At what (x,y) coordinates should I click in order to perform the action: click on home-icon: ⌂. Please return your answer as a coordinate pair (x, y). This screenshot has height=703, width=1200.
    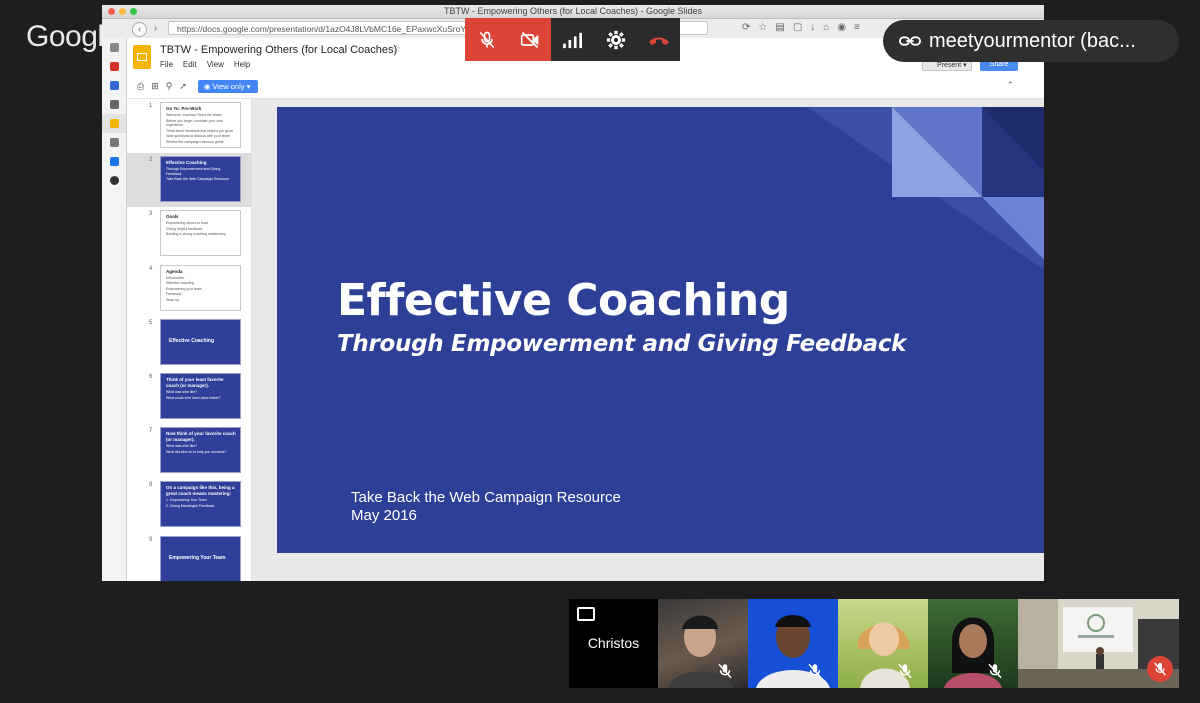
    Looking at the image, I should click on (826, 27).